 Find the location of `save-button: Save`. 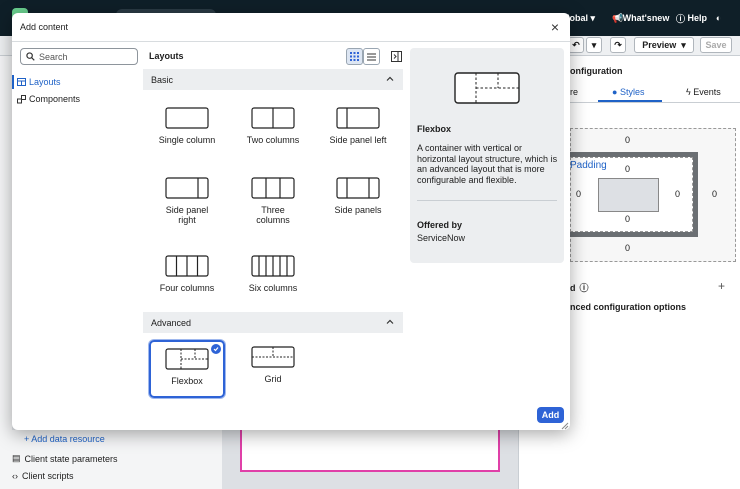

save-button: Save is located at coordinates (716, 45).